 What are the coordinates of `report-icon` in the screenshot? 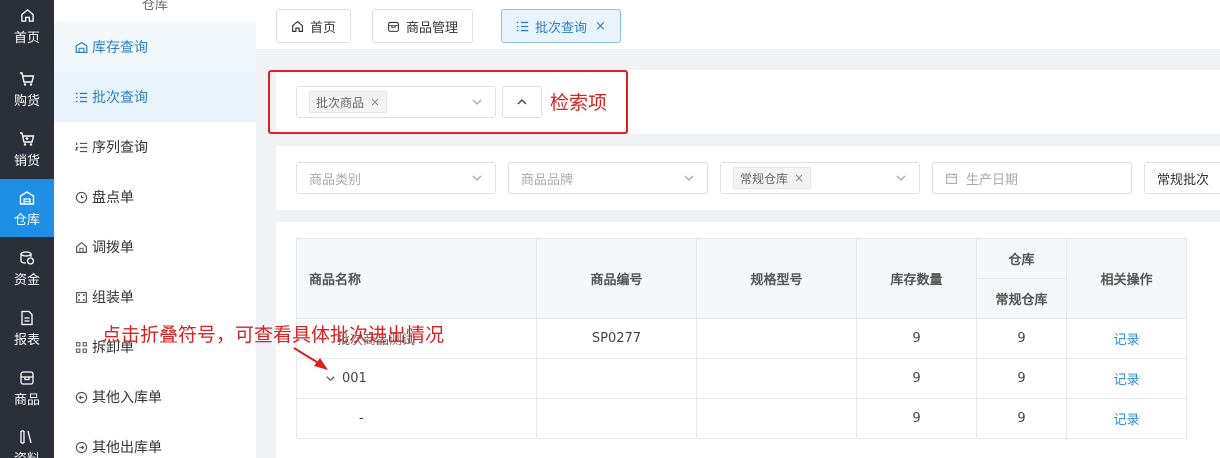 It's located at (27, 318).